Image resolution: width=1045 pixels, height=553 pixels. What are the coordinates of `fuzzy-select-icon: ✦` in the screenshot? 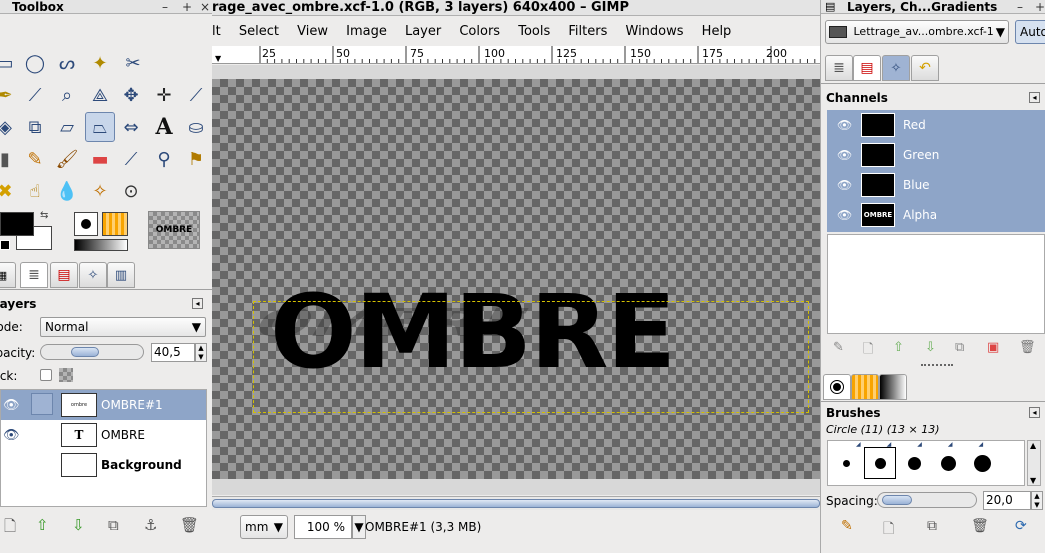 It's located at (100, 63).